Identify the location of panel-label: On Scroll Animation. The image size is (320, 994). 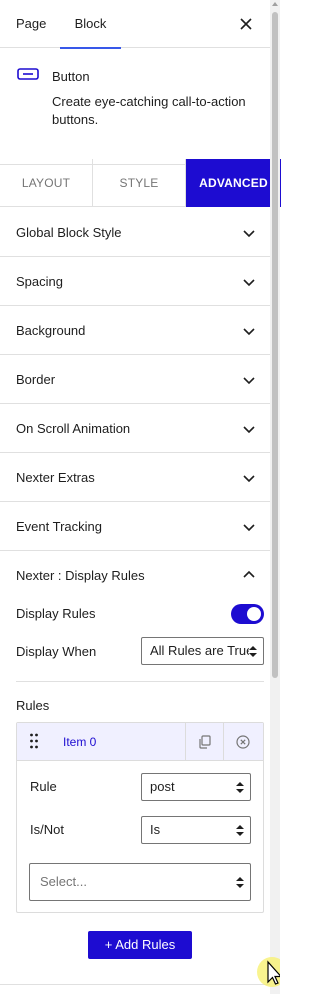
(73, 428).